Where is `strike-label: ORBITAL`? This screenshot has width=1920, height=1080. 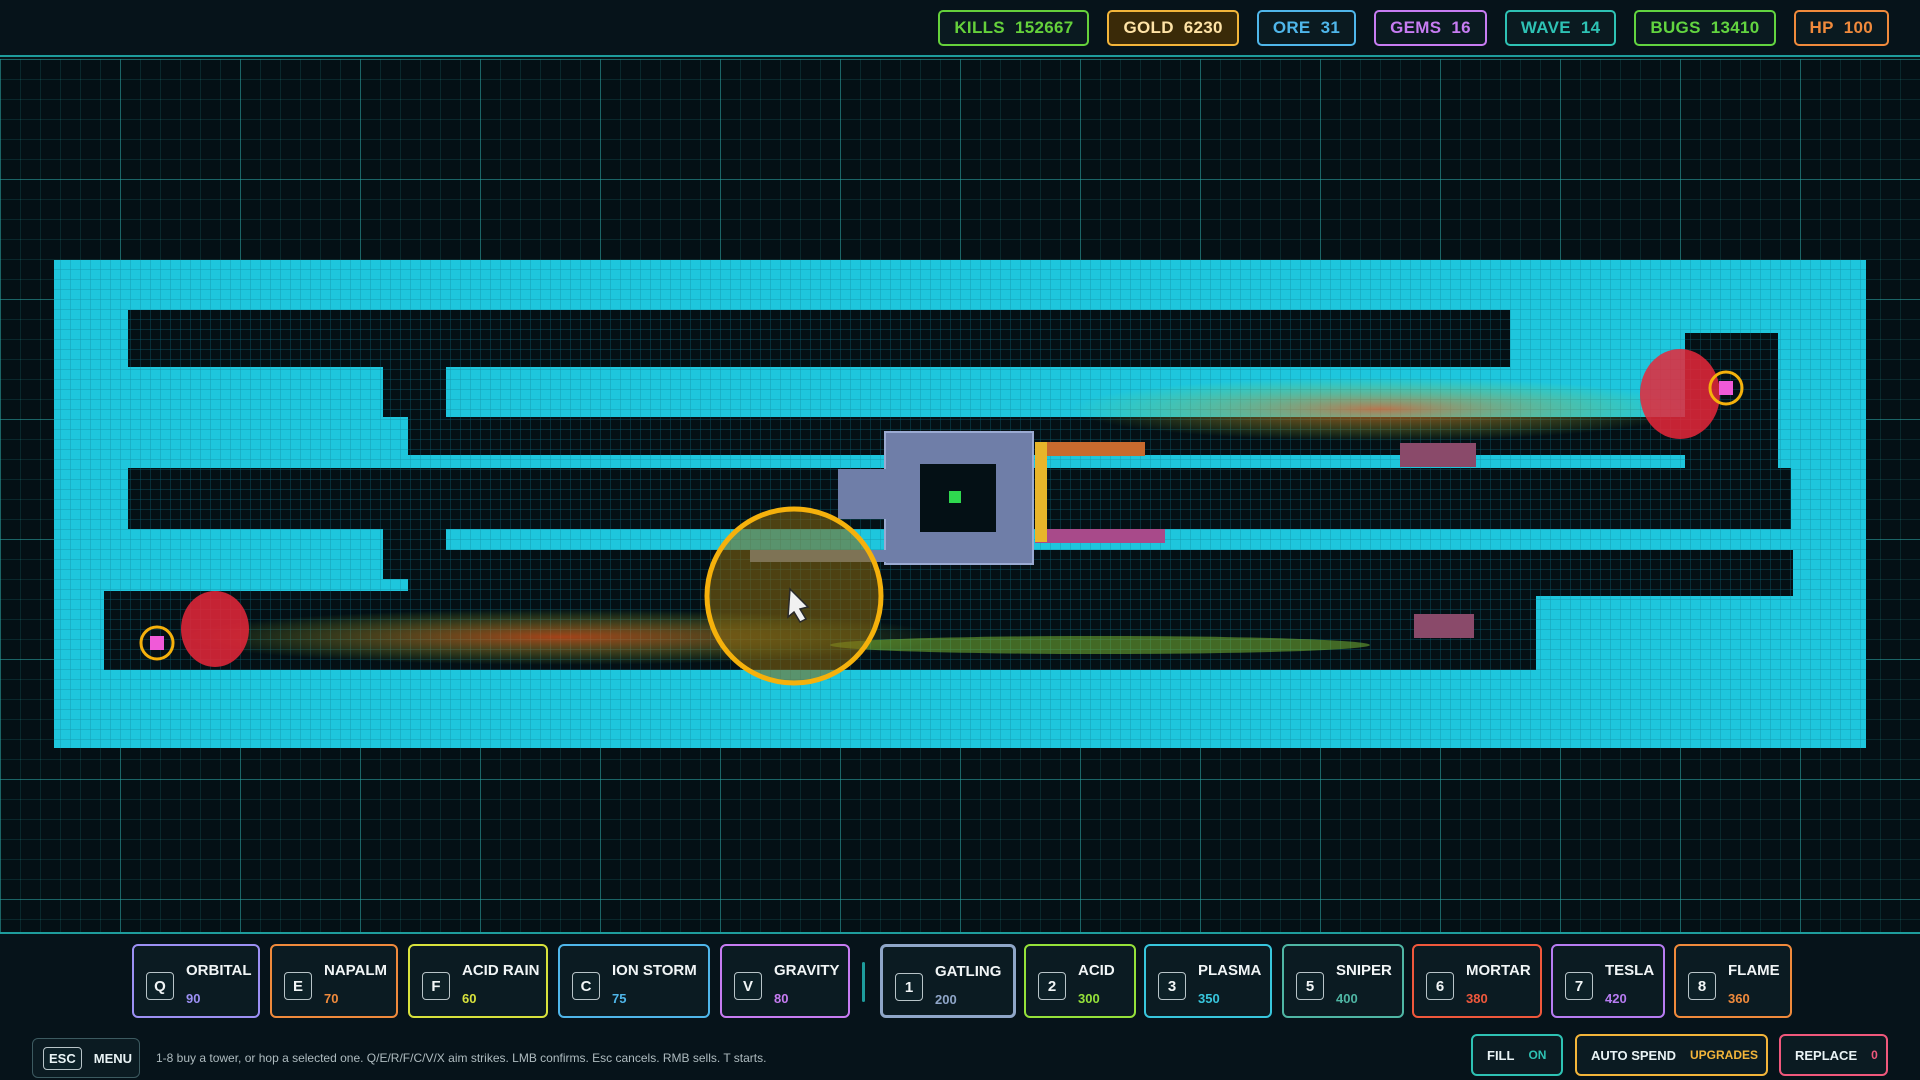
strike-label: ORBITAL is located at coordinates (219, 970).